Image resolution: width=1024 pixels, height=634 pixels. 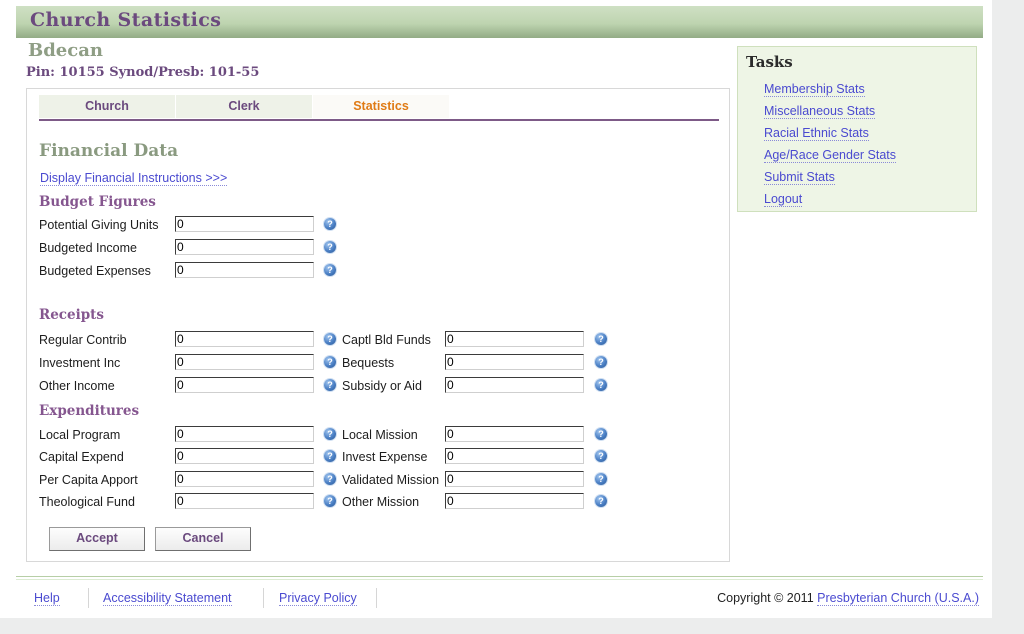 I want to click on help-icon-subsidy-or-aid: ?, so click(x=601, y=385).